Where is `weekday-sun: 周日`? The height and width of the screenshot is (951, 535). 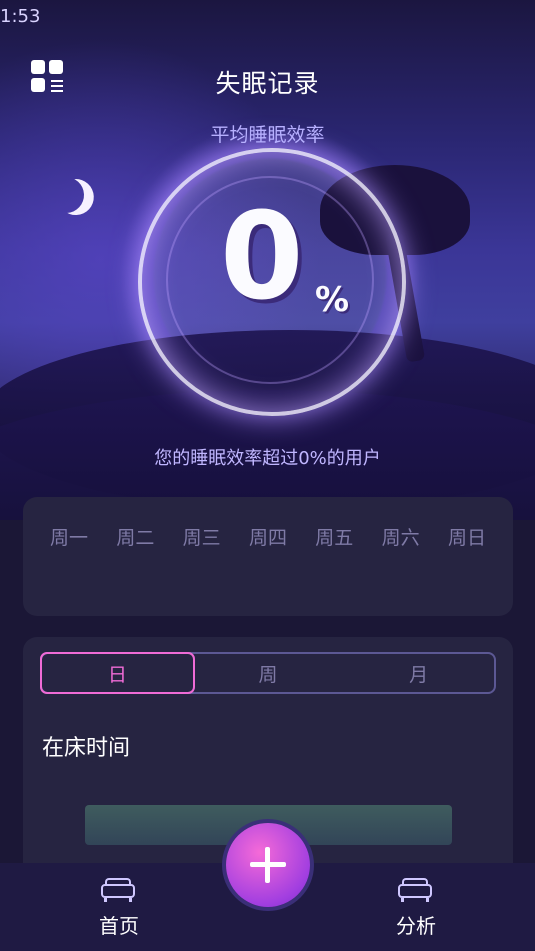
weekday-sun: 周日 is located at coordinates (467, 536).